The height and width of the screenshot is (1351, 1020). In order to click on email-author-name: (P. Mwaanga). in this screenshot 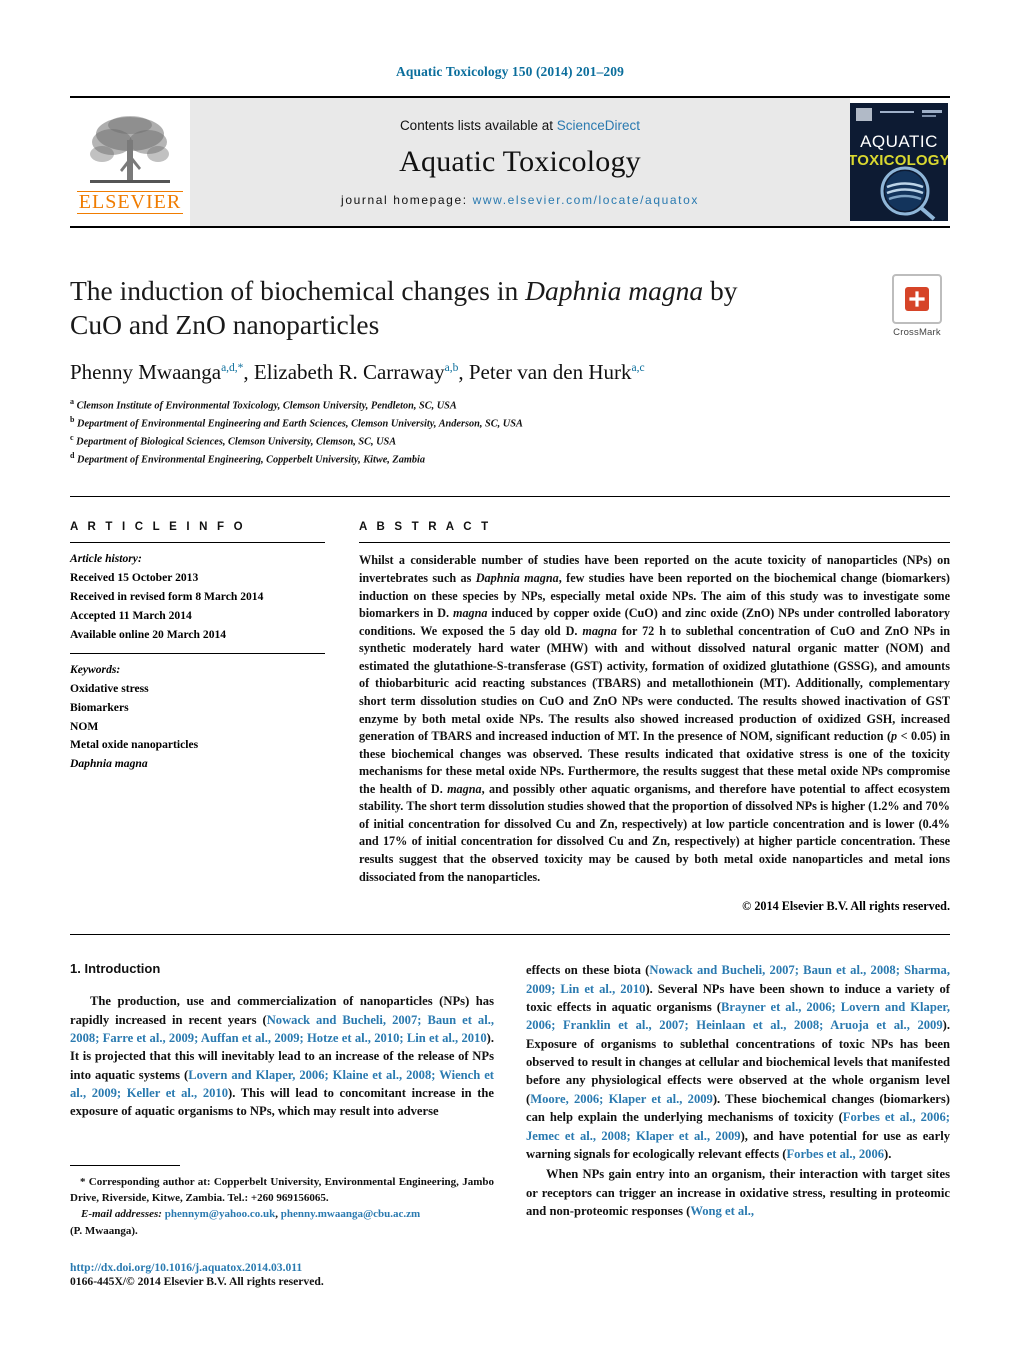, I will do `click(104, 1230)`.